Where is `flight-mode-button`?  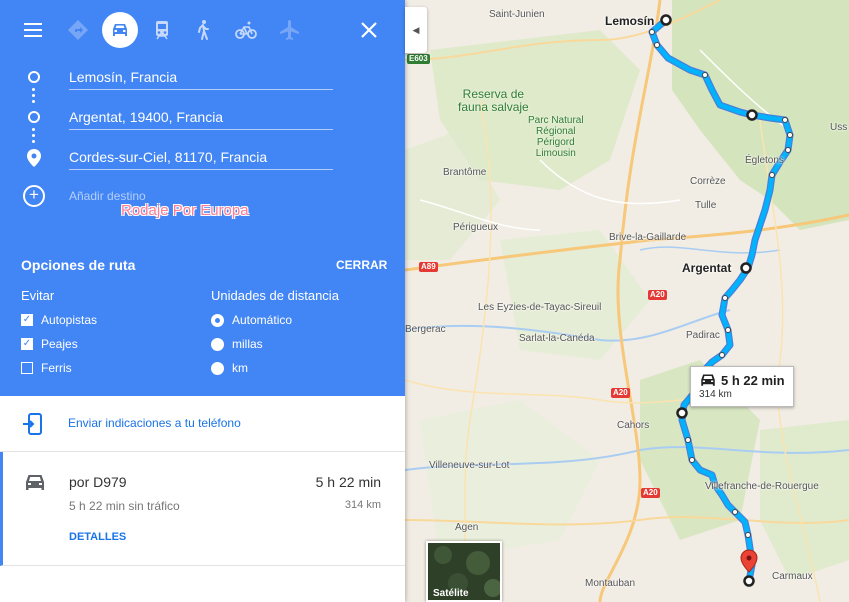
flight-mode-button is located at coordinates (289, 30).